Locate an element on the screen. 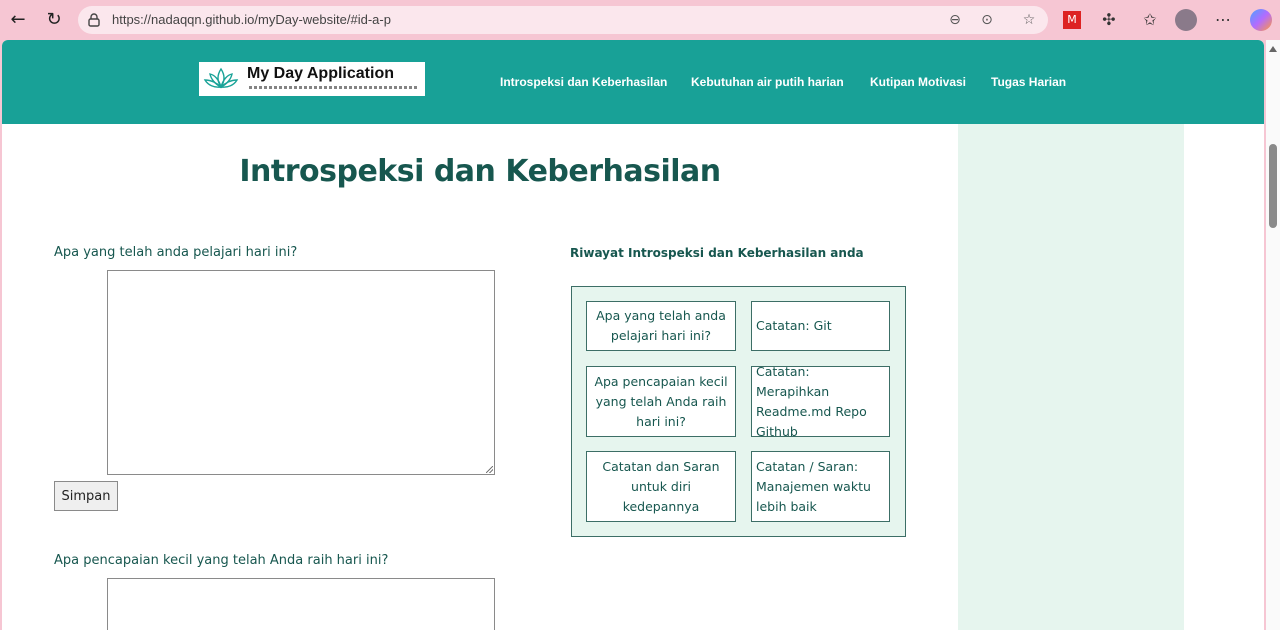 This screenshot has width=1280, height=630. nav-introspeksi: Introspeksi dan Keberhasilan is located at coordinates (583, 82).